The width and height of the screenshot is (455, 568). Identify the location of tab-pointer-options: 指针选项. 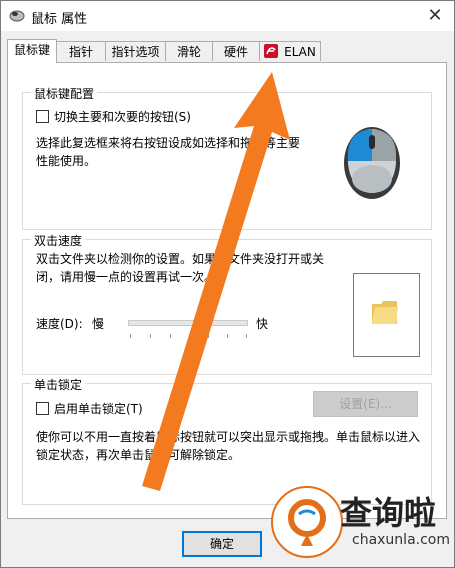
(135, 51).